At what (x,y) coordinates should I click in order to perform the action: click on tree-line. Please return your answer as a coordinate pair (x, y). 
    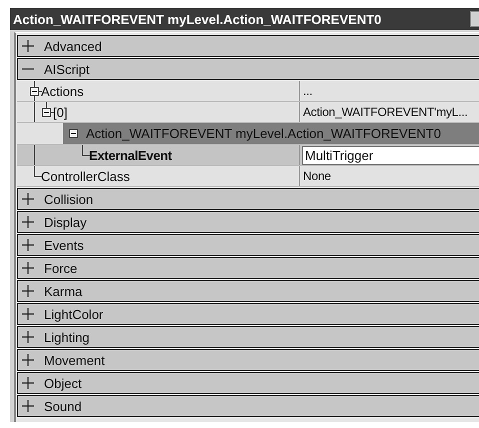
    Looking at the image, I should click on (86, 150).